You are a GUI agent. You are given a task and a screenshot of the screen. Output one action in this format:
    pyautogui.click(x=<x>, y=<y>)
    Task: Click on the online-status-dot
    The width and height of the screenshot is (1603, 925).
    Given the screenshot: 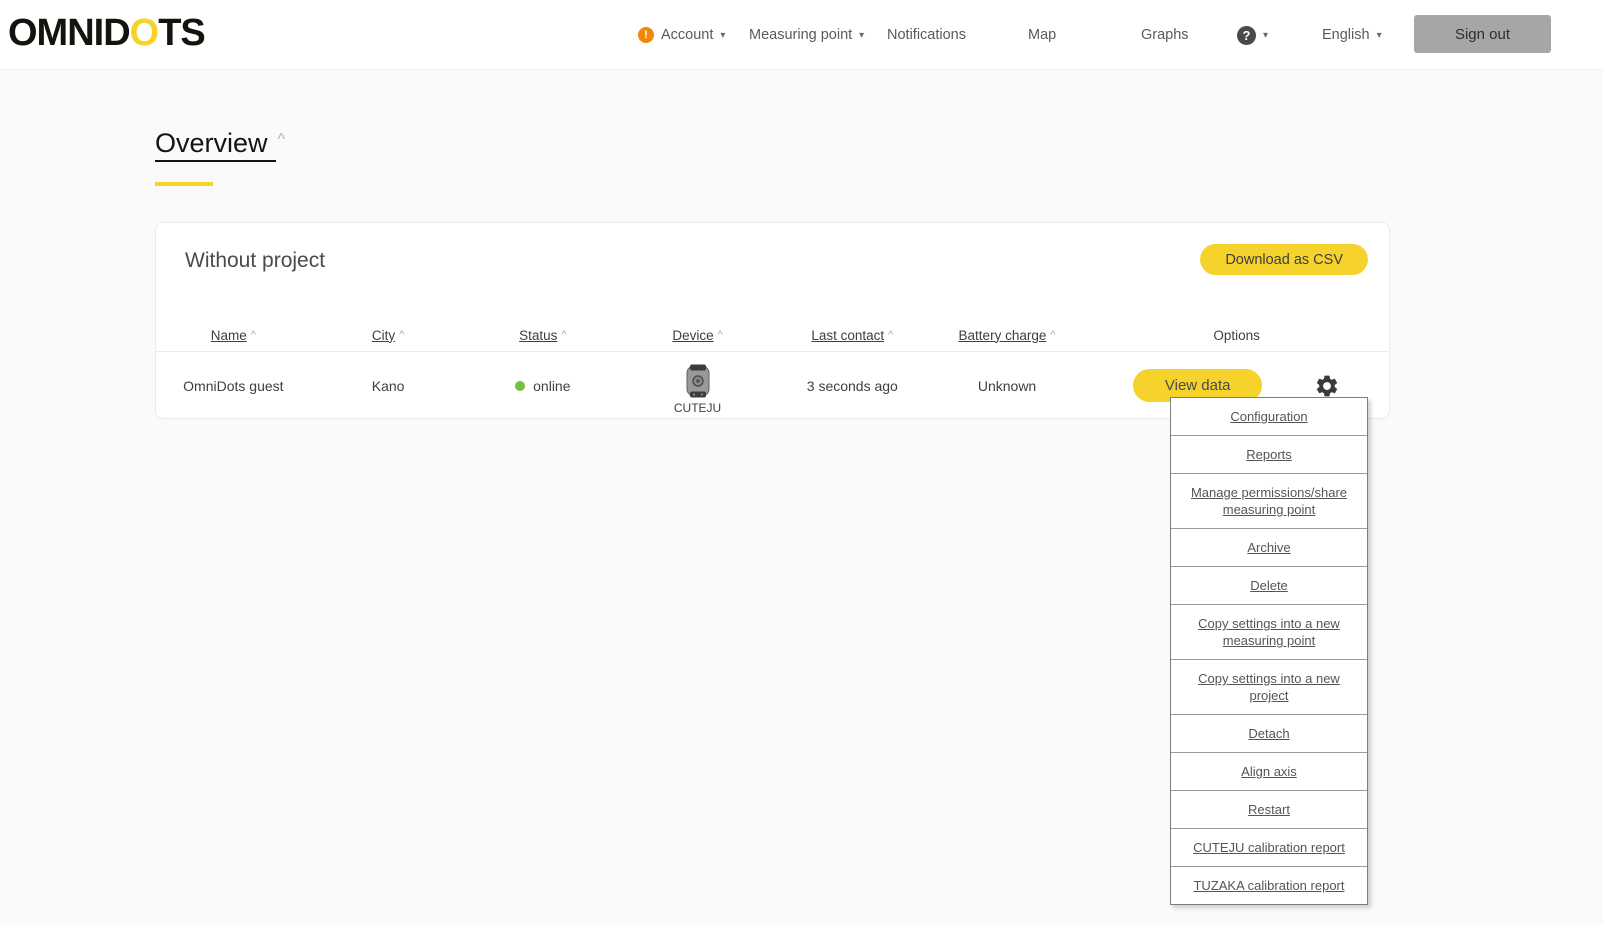 What is the action you would take?
    pyautogui.click(x=520, y=385)
    